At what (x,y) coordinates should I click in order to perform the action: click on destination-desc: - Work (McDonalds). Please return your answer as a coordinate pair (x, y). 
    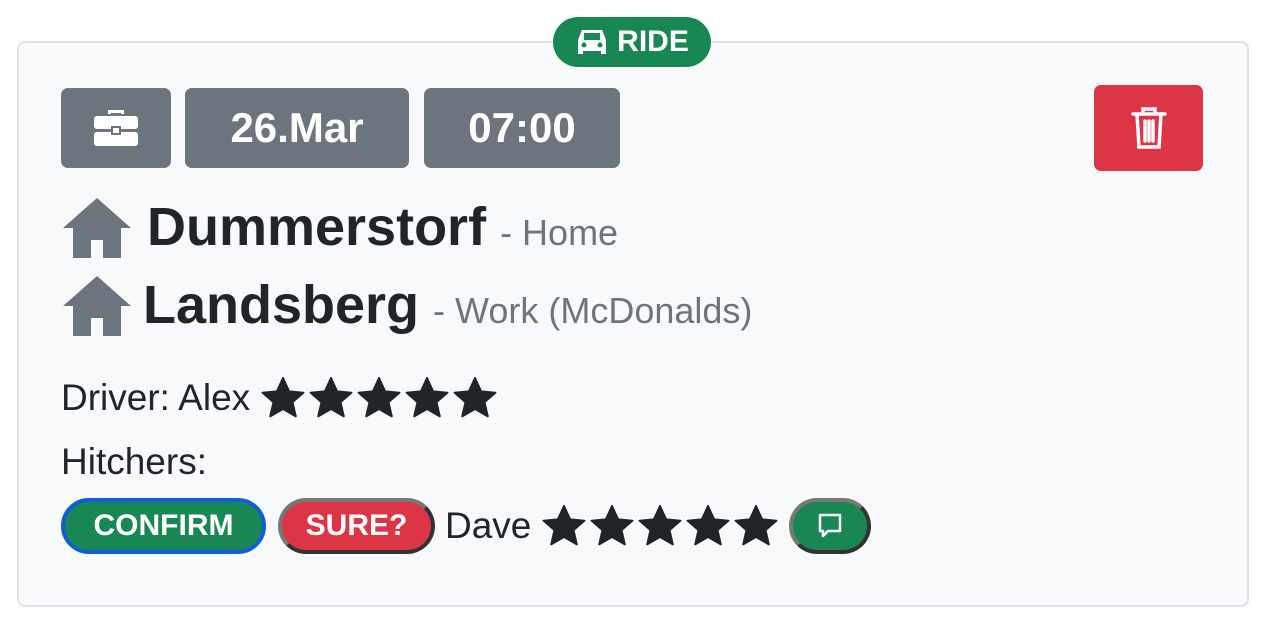
    Looking at the image, I should click on (593, 310).